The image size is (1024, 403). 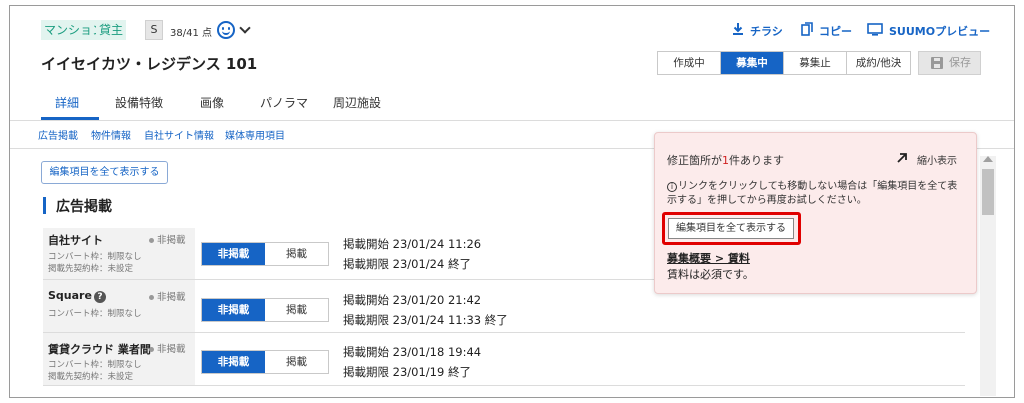 I want to click on shrink-view-link: 縮小表示, so click(x=937, y=159).